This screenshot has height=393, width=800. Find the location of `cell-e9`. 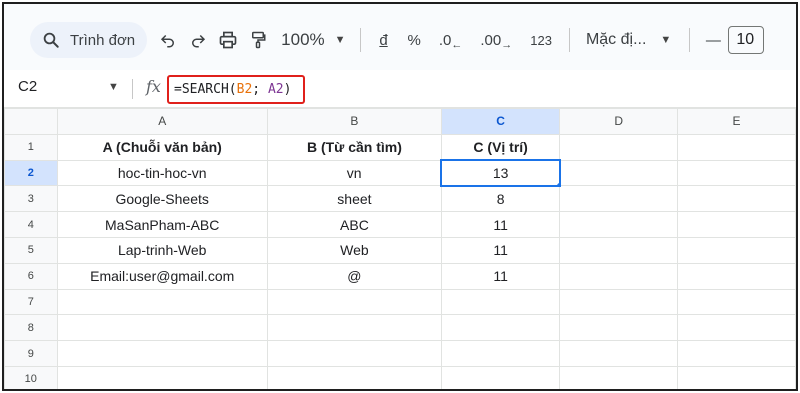

cell-e9 is located at coordinates (736, 353).